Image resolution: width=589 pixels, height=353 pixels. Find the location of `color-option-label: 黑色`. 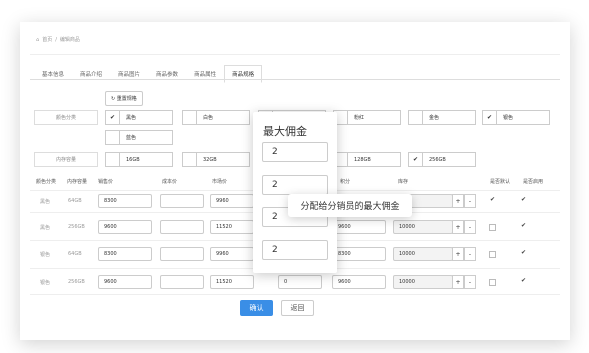

color-option-label: 黑色 is located at coordinates (131, 118).